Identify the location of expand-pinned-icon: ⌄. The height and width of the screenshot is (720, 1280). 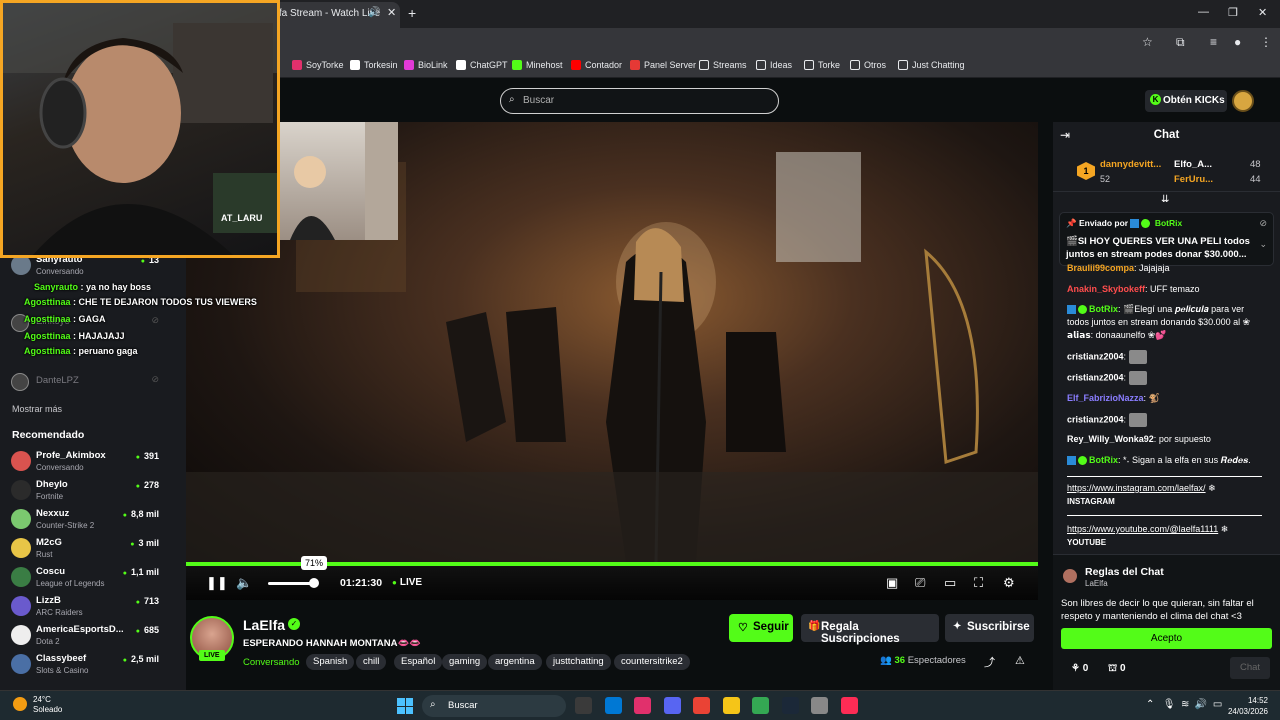
(1263, 244).